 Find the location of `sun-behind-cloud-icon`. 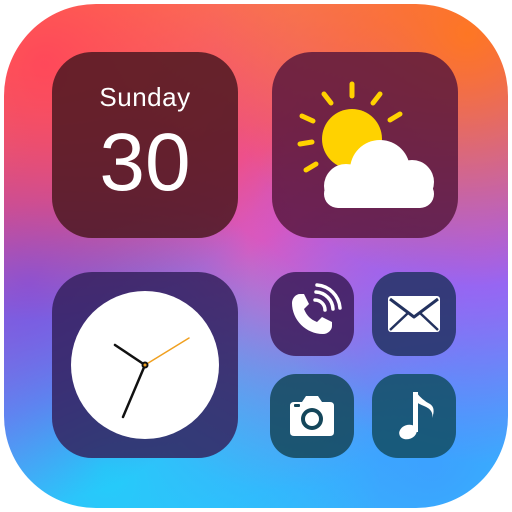

sun-behind-cloud-icon is located at coordinates (365, 144).